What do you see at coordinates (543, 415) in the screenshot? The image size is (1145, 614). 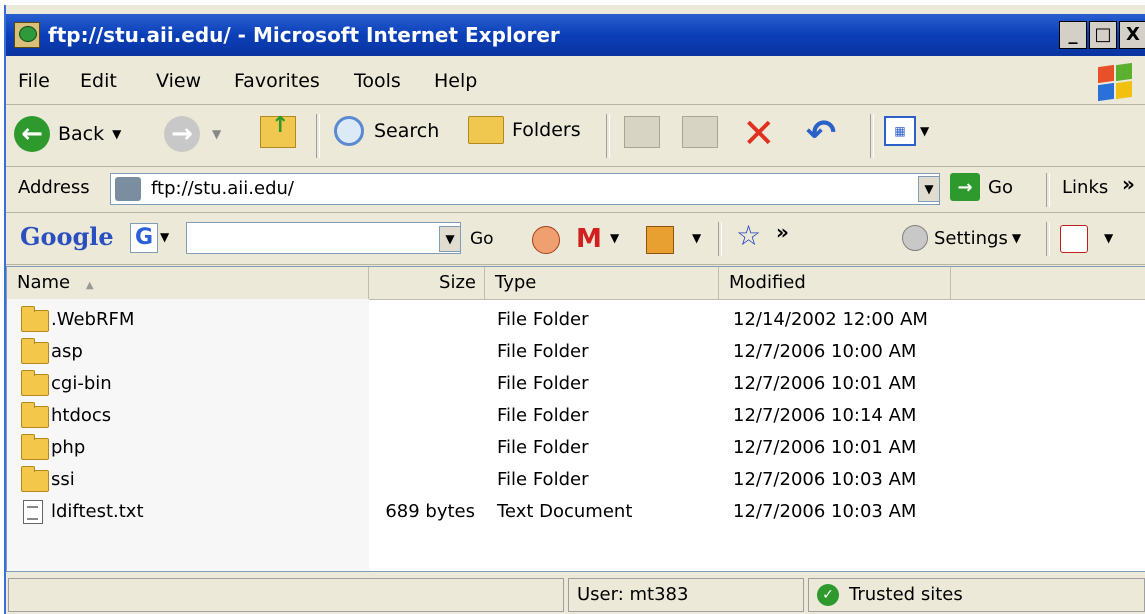 I see `item-type: File Folder` at bounding box center [543, 415].